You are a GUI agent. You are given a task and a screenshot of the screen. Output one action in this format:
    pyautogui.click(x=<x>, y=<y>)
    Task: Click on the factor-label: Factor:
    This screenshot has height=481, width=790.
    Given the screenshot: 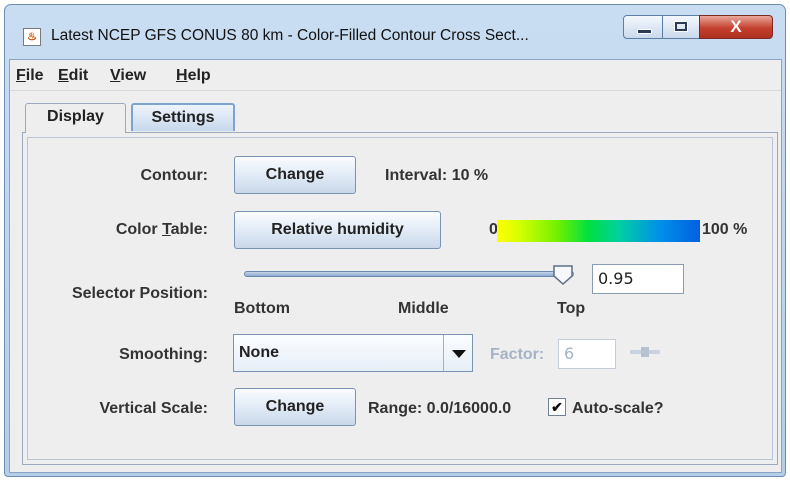 What is the action you would take?
    pyautogui.click(x=517, y=354)
    